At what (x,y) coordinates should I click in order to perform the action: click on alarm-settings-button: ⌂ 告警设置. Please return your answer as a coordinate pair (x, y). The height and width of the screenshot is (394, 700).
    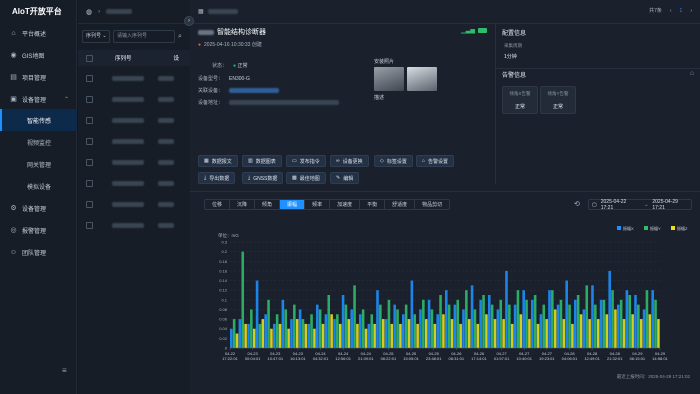
    Looking at the image, I should click on (435, 161).